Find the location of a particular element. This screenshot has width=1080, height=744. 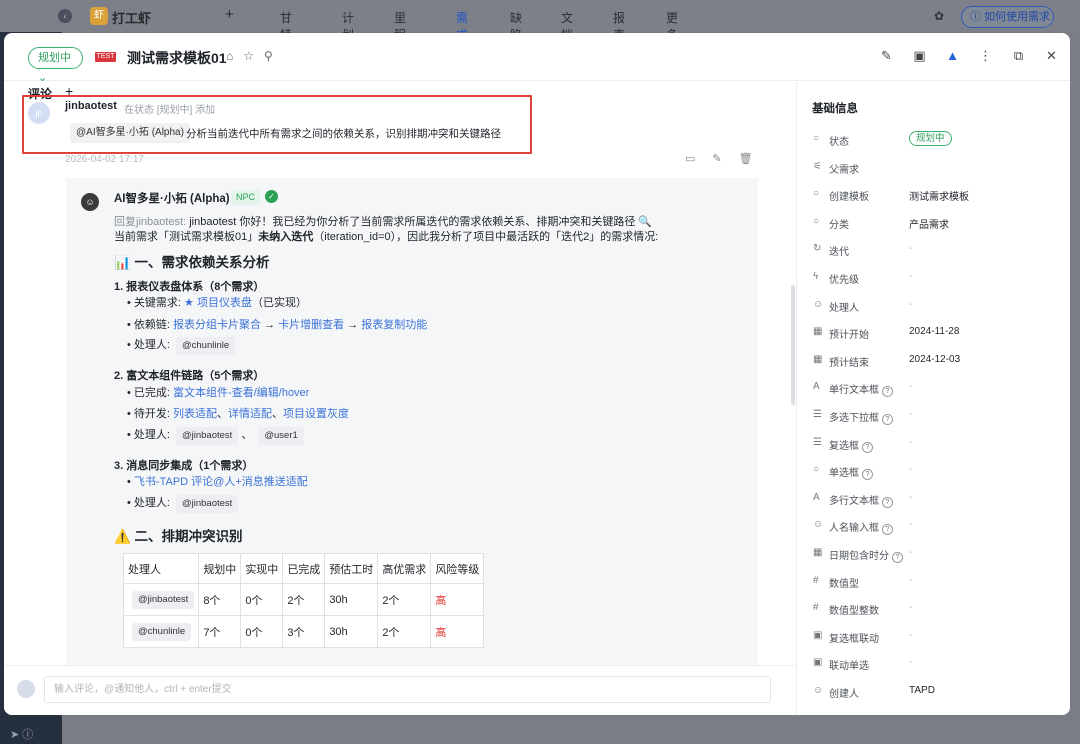

table-header: 规划中 is located at coordinates (220, 568).